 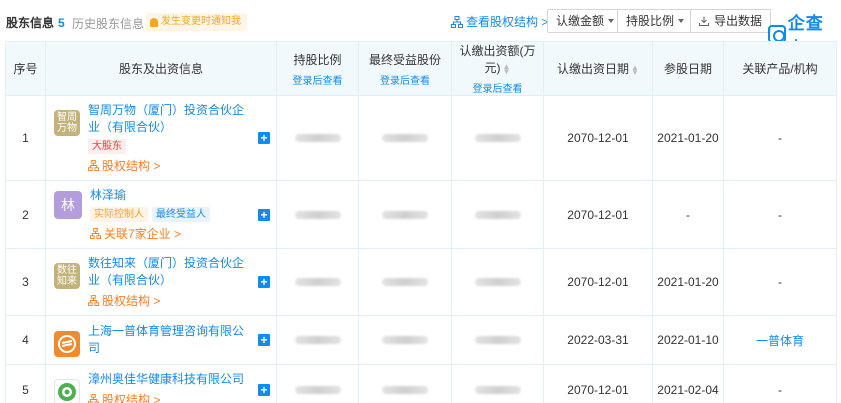 What do you see at coordinates (61, 23) in the screenshot?
I see `shareholder-count: 5` at bounding box center [61, 23].